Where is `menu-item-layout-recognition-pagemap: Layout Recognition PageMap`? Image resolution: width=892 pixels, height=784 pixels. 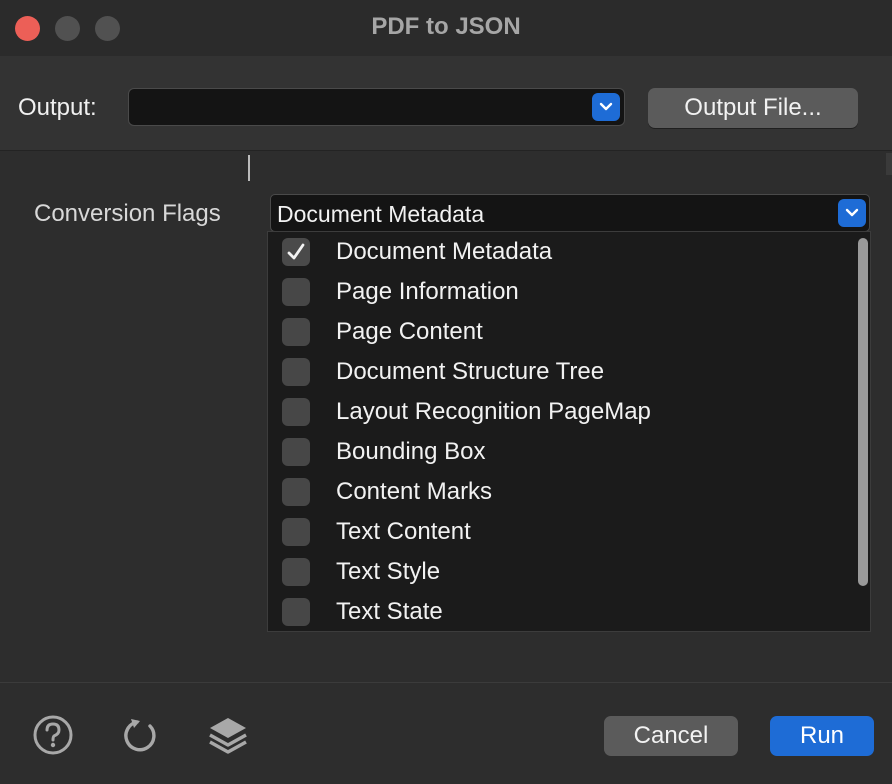 menu-item-layout-recognition-pagemap: Layout Recognition PageMap is located at coordinates (558, 412).